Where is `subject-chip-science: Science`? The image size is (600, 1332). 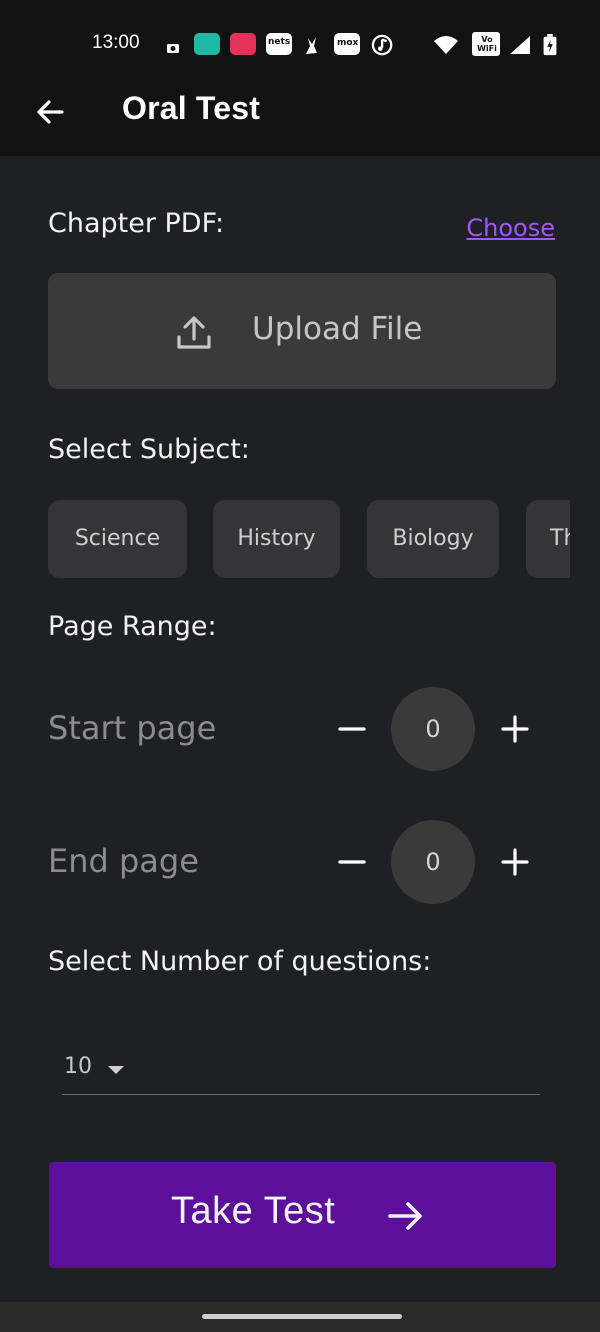
subject-chip-science: Science is located at coordinates (117, 539).